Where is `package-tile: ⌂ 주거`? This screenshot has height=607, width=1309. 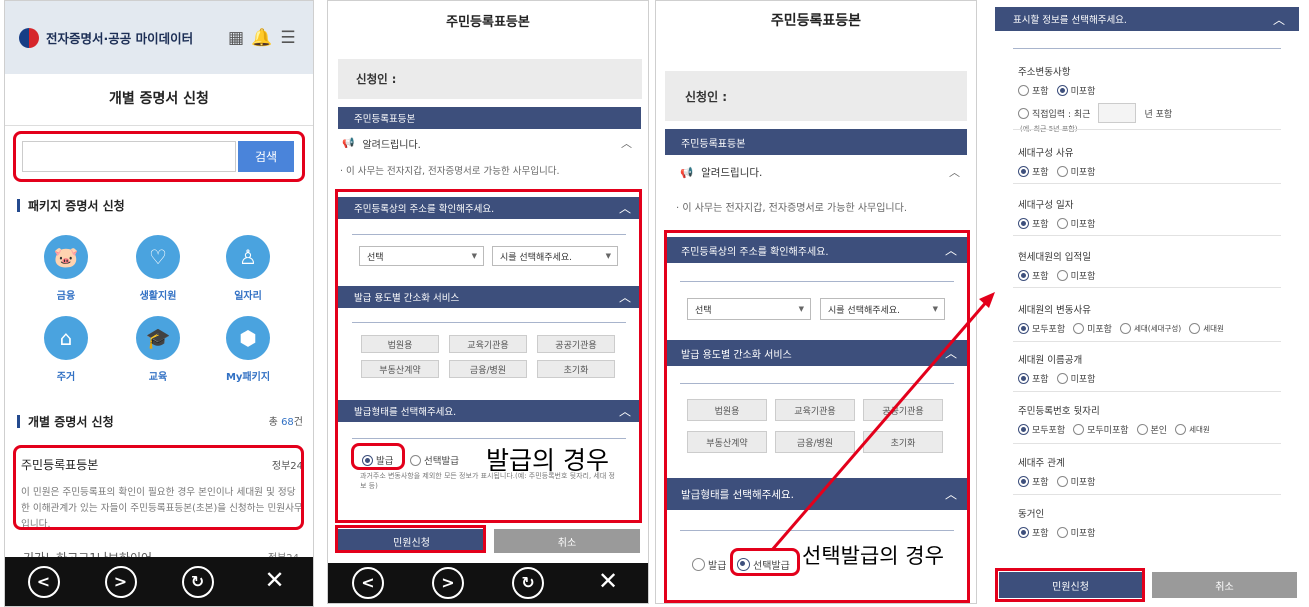
package-tile: ⌂ 주거 is located at coordinates (66, 349).